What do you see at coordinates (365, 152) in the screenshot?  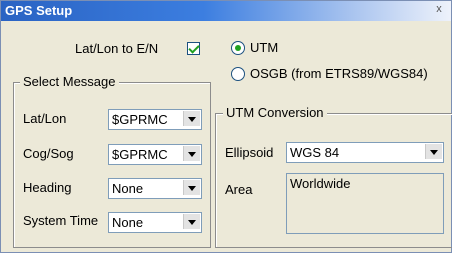 I see `ellipsoid-select: WGS 84` at bounding box center [365, 152].